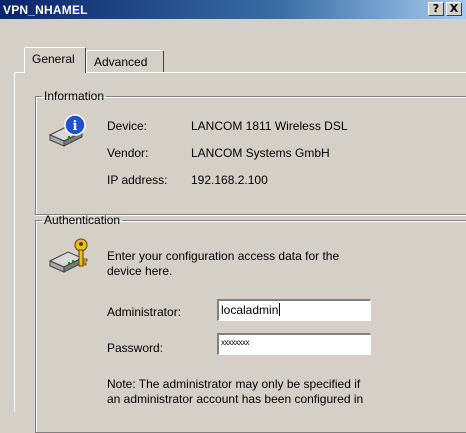 The width and height of the screenshot is (466, 433). Describe the element at coordinates (294, 310) in the screenshot. I see `administrator-input: localadmin` at that location.